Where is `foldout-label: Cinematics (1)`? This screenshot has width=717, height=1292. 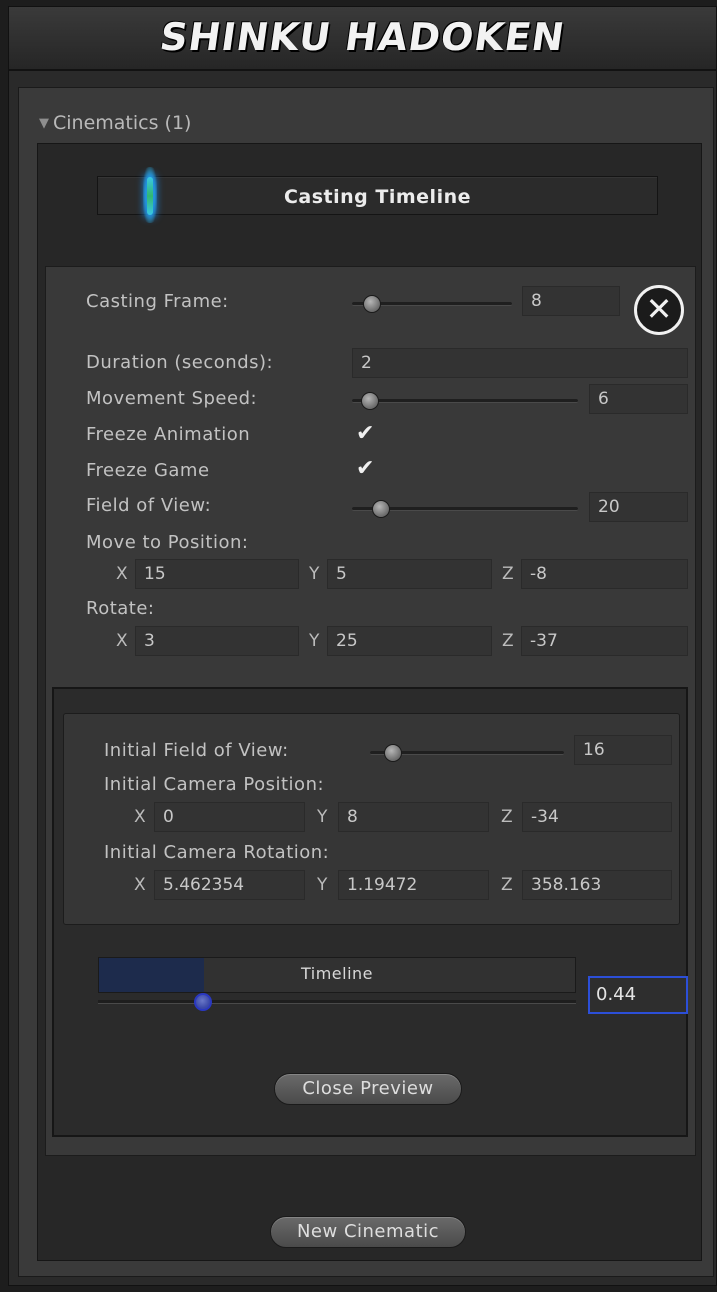
foldout-label: Cinematics (1) is located at coordinates (122, 123).